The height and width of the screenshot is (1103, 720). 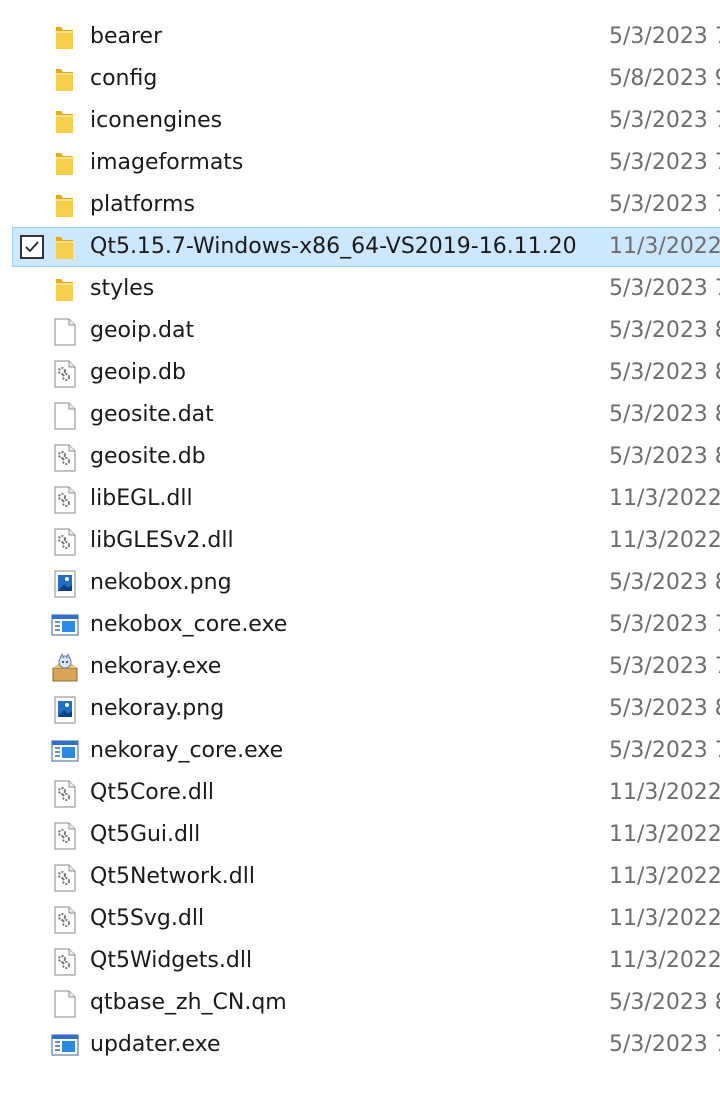 What do you see at coordinates (360, 919) in the screenshot?
I see `file-row: Qt5Svg.dll 11/3/2022` at bounding box center [360, 919].